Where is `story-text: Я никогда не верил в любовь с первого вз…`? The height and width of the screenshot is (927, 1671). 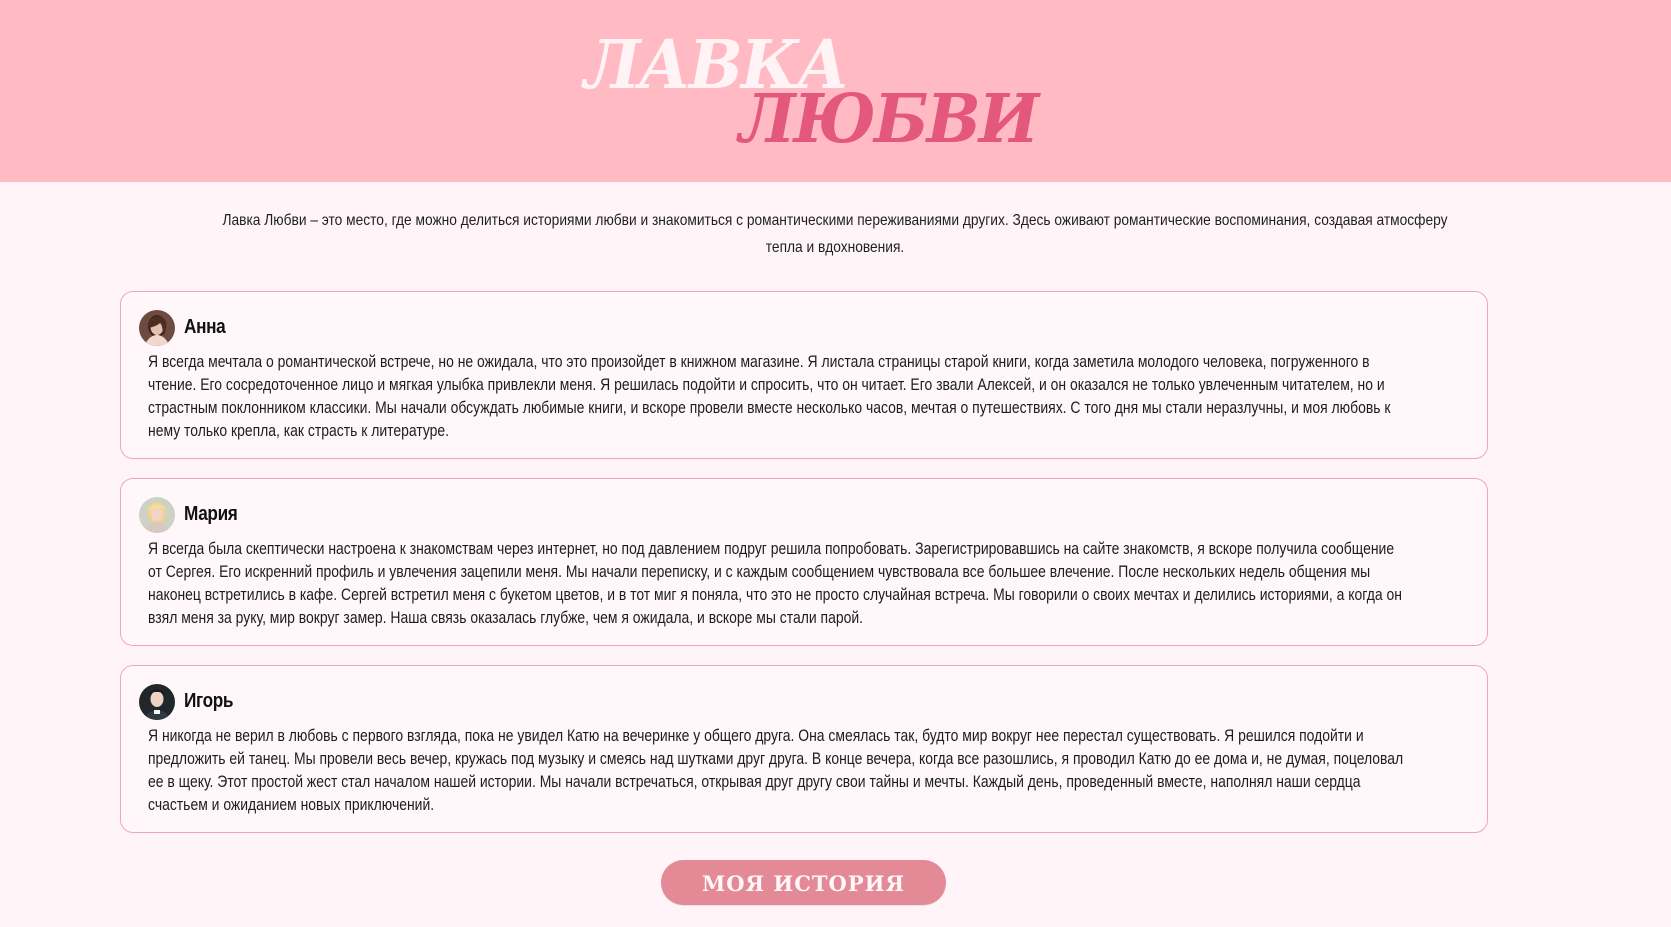
story-text: Я никогда не верил в любовь с первого вз… is located at coordinates (776, 770).